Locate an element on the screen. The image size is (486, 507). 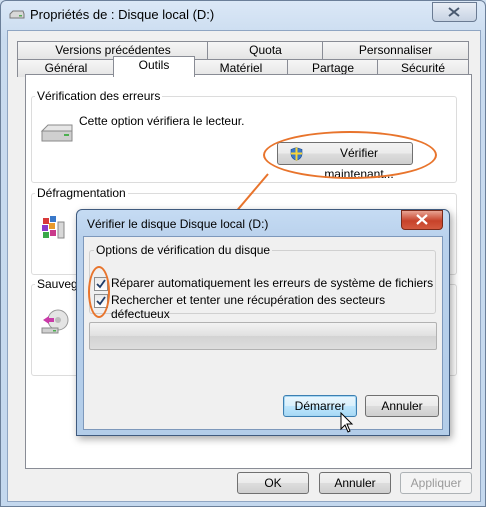
annotation-ellipse-verify is located at coordinates (350, 155).